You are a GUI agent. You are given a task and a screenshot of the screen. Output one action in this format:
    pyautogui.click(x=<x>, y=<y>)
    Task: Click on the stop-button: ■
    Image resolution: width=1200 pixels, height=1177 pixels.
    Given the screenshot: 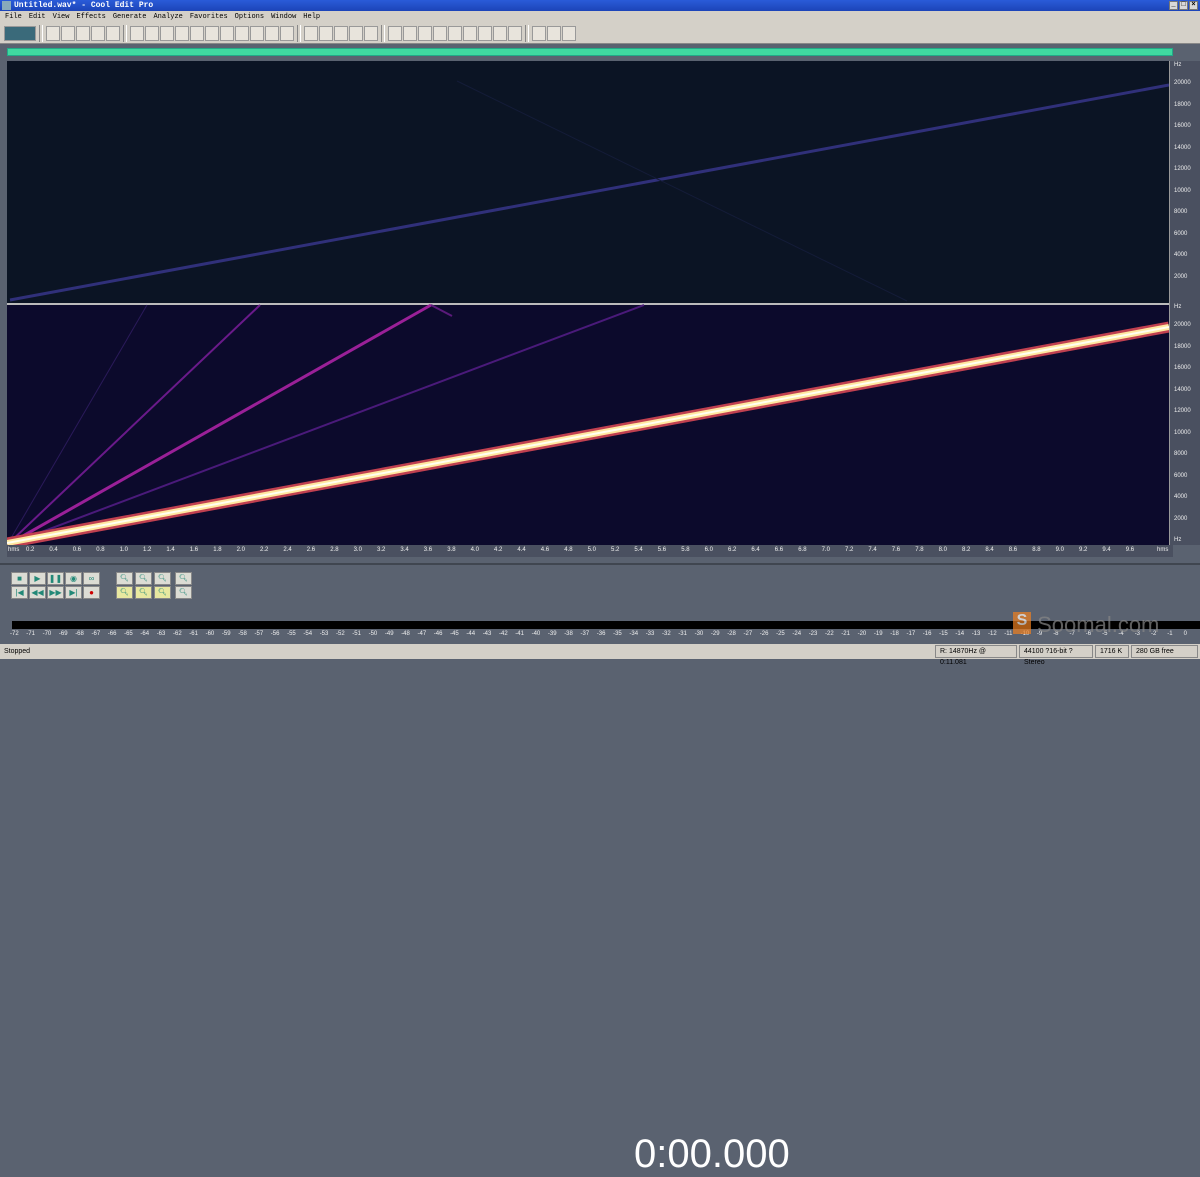 What is the action you would take?
    pyautogui.click(x=19, y=578)
    